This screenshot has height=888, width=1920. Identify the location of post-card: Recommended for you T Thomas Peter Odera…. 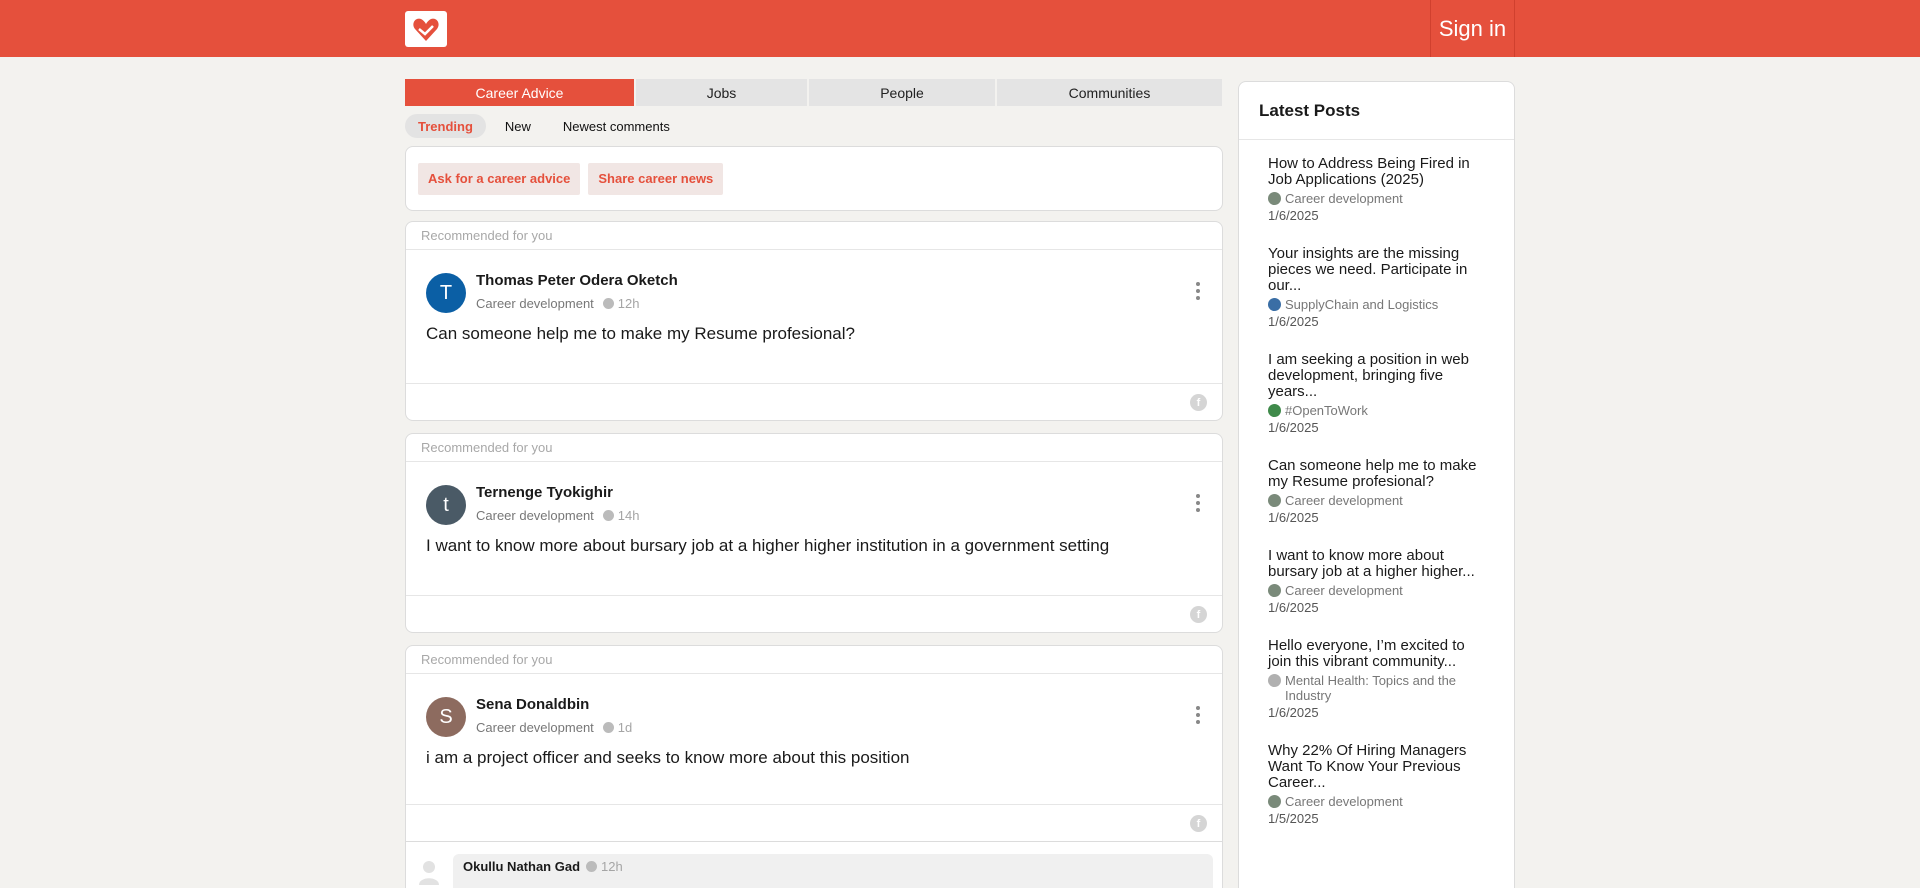
(814, 321).